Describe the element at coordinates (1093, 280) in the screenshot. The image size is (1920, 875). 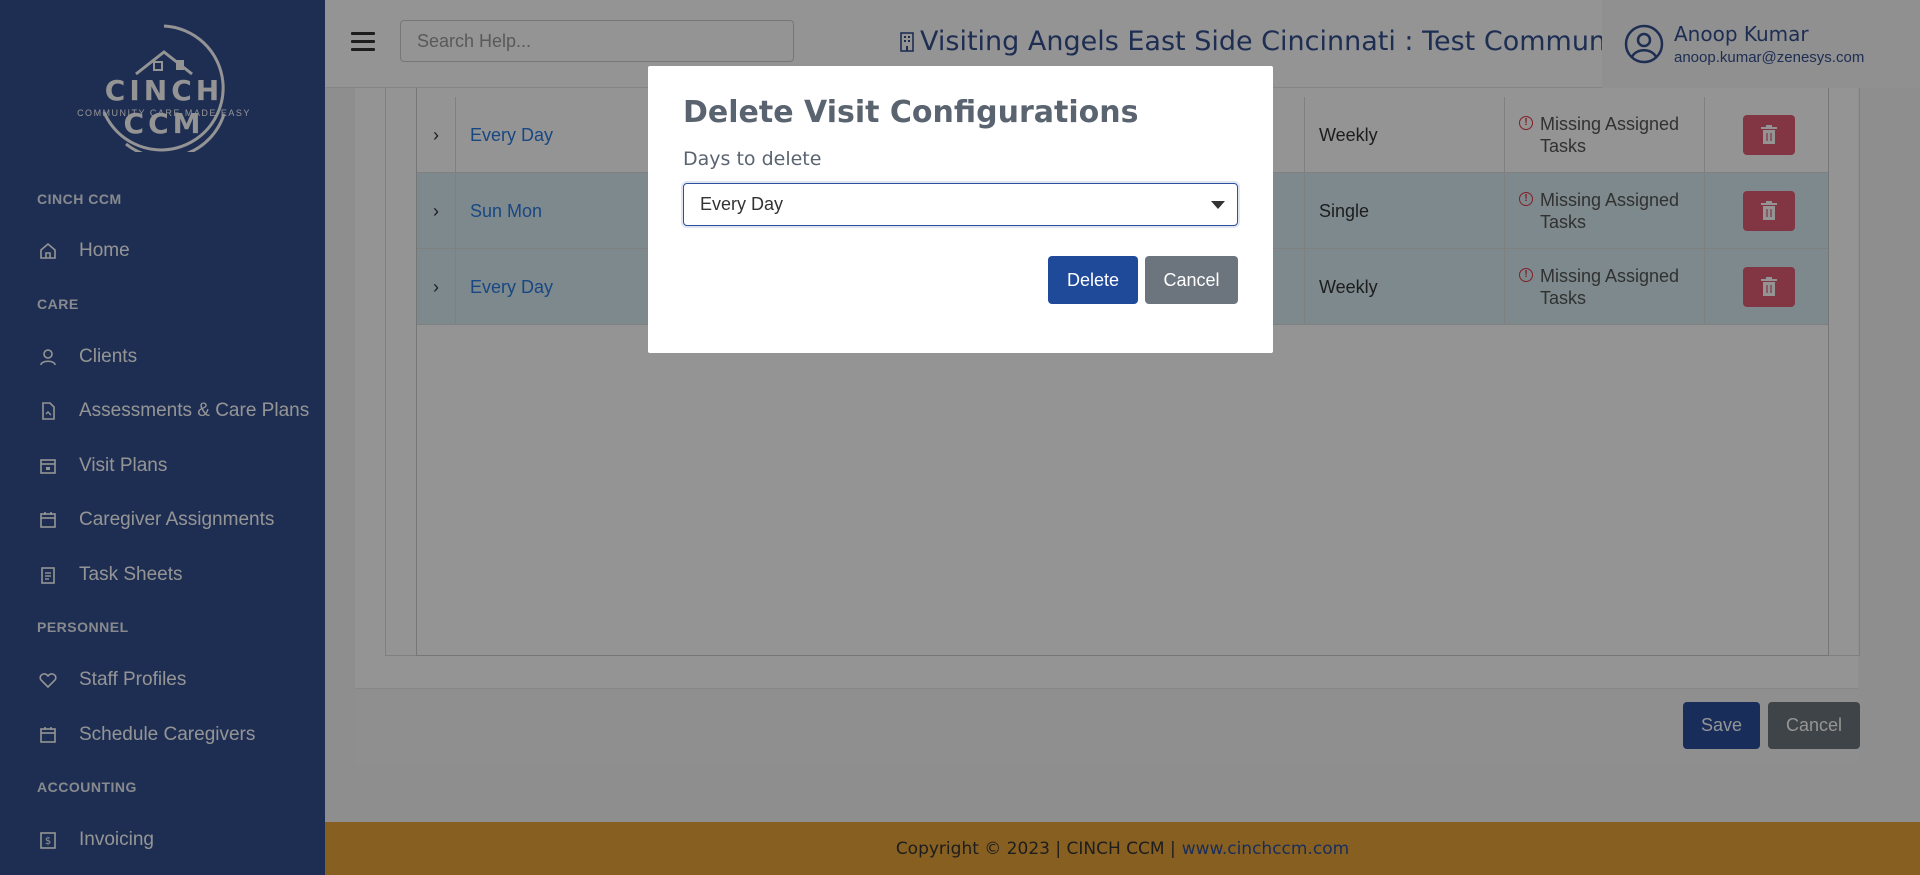
I see `delete-button: Delete` at that location.